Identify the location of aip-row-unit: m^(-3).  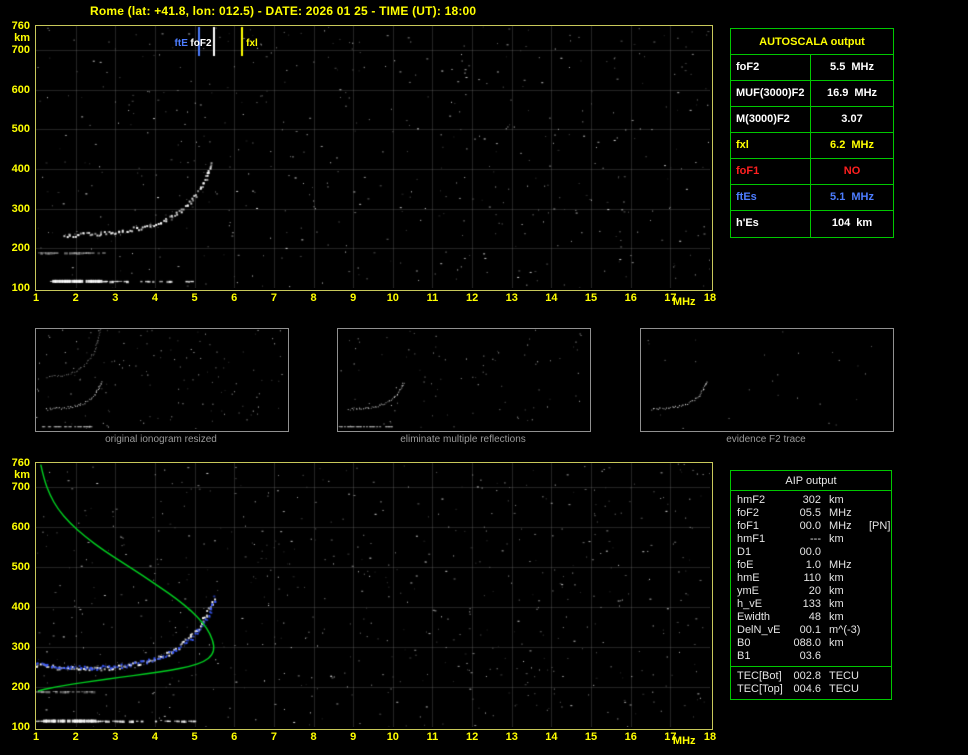
(845, 630).